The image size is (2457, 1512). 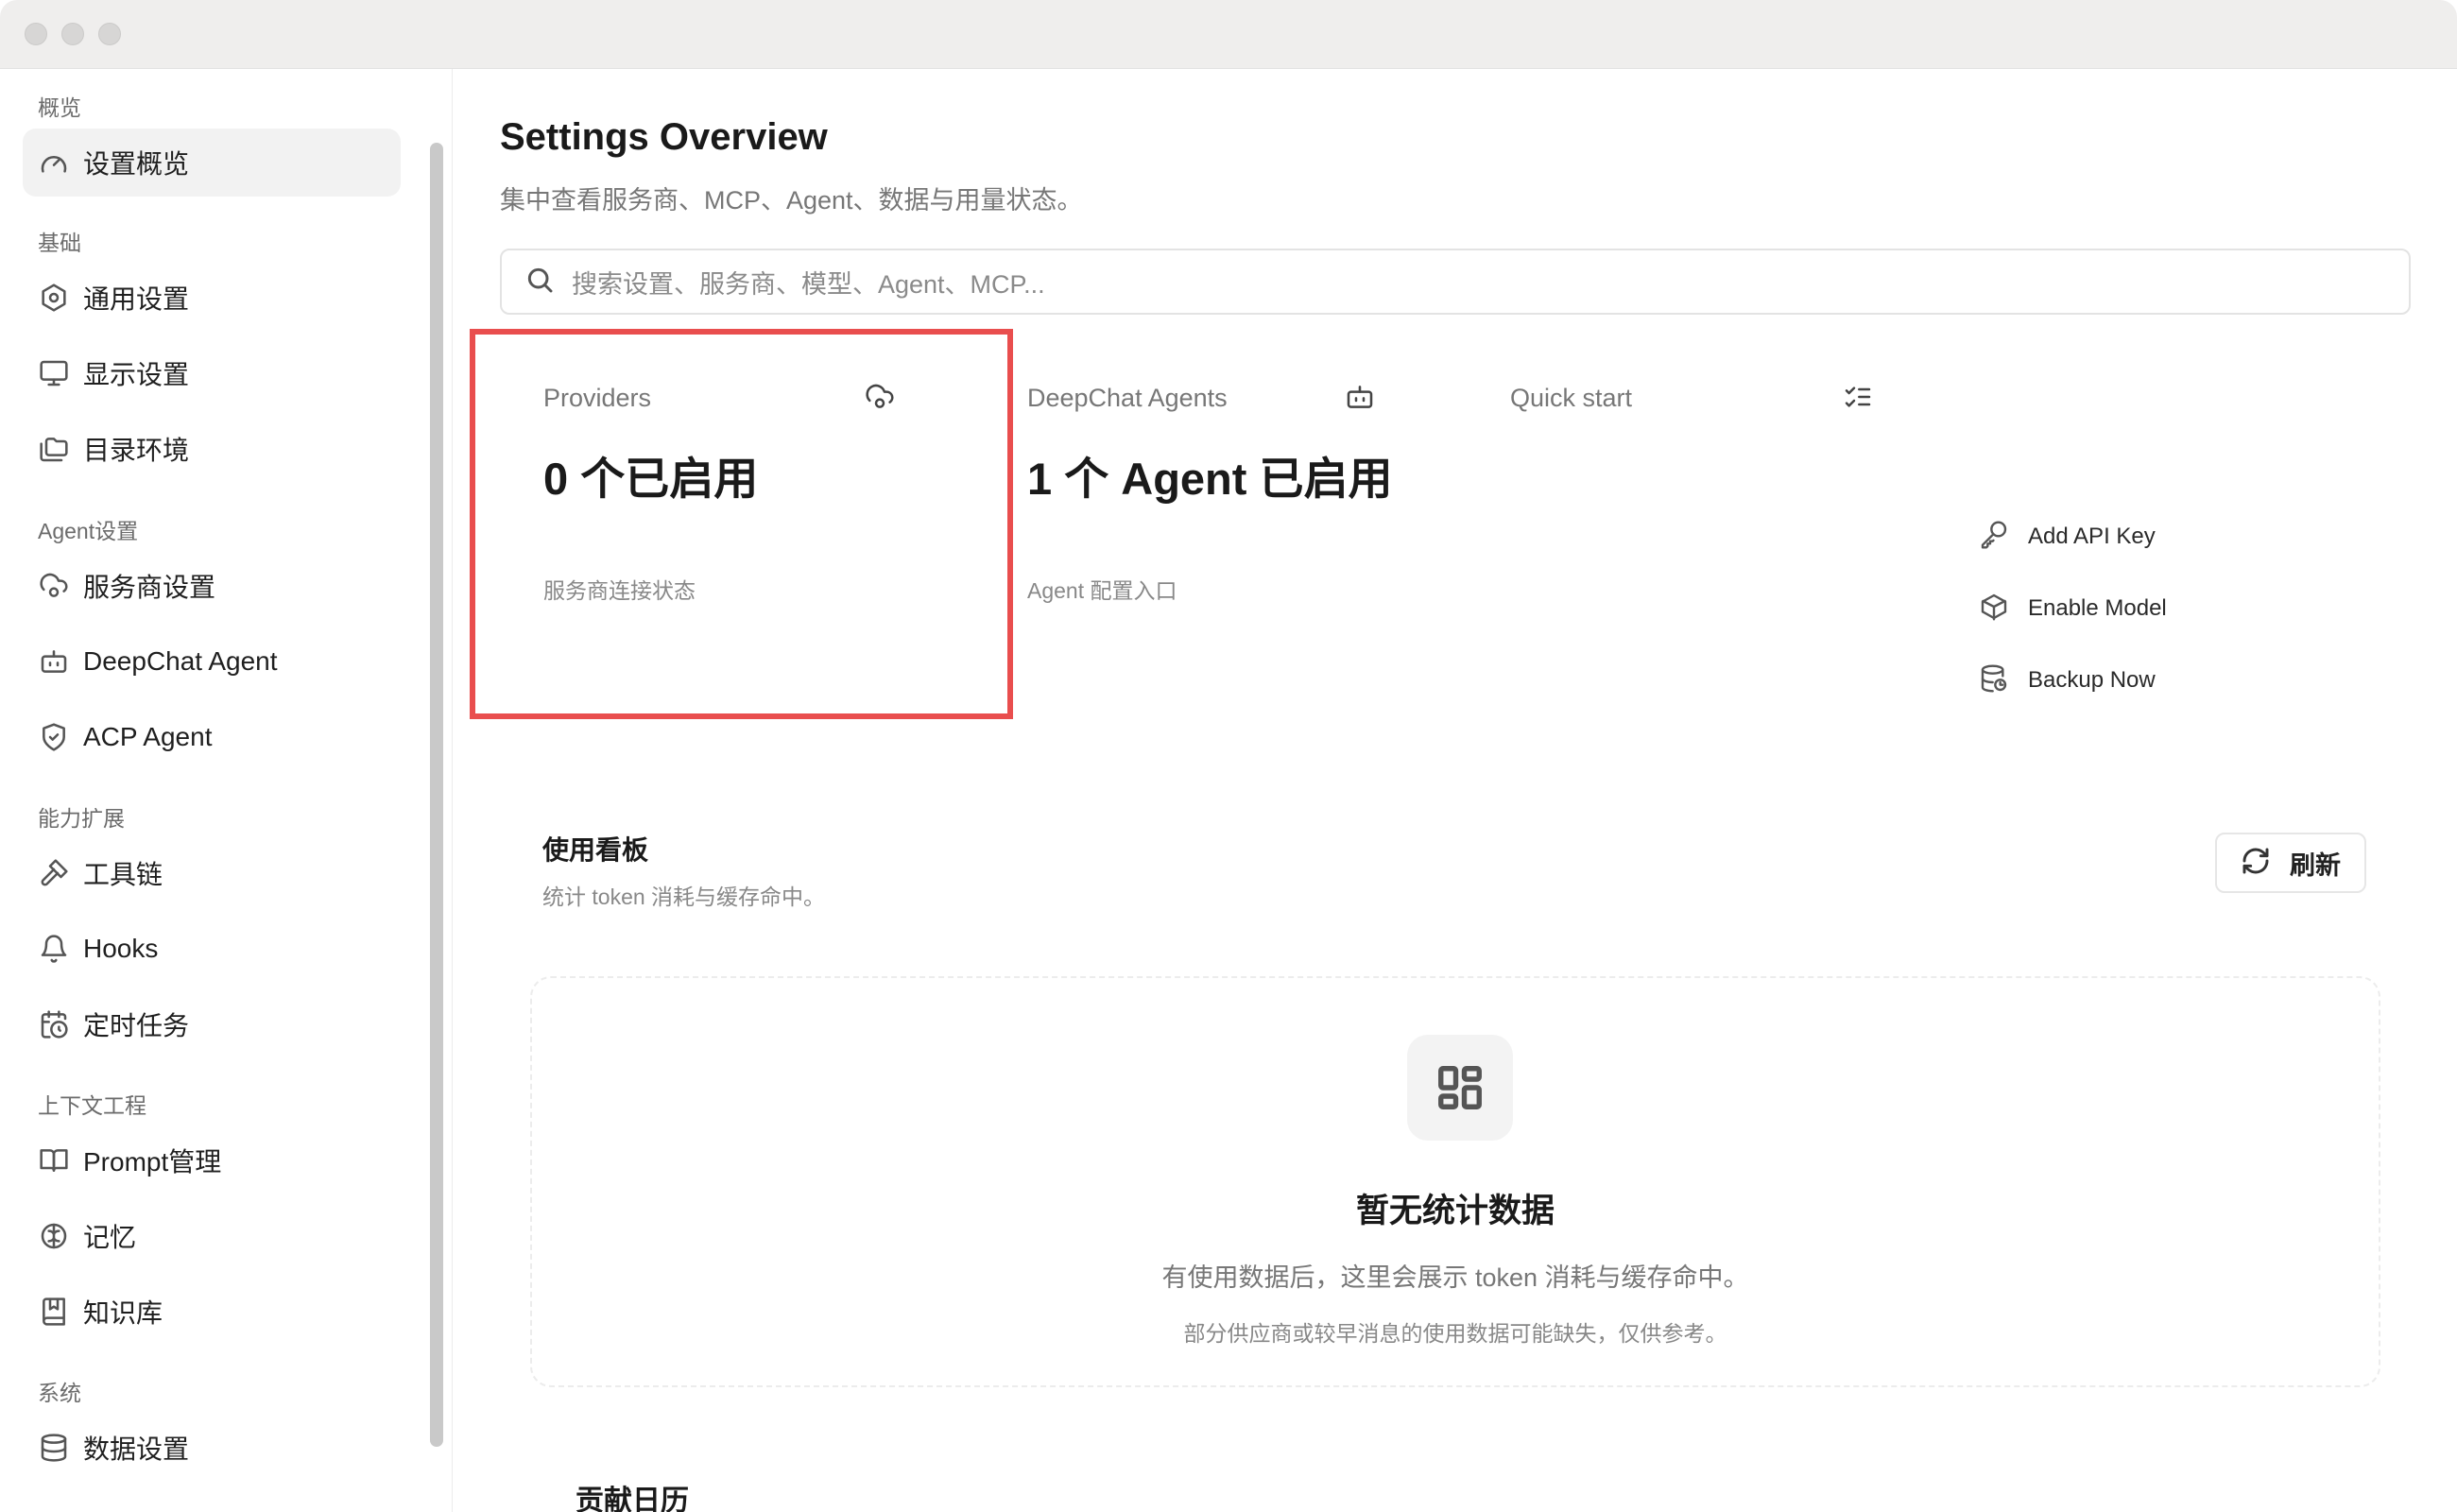 What do you see at coordinates (152, 1162) in the screenshot?
I see `sidebar-item-label: Prompt管理` at bounding box center [152, 1162].